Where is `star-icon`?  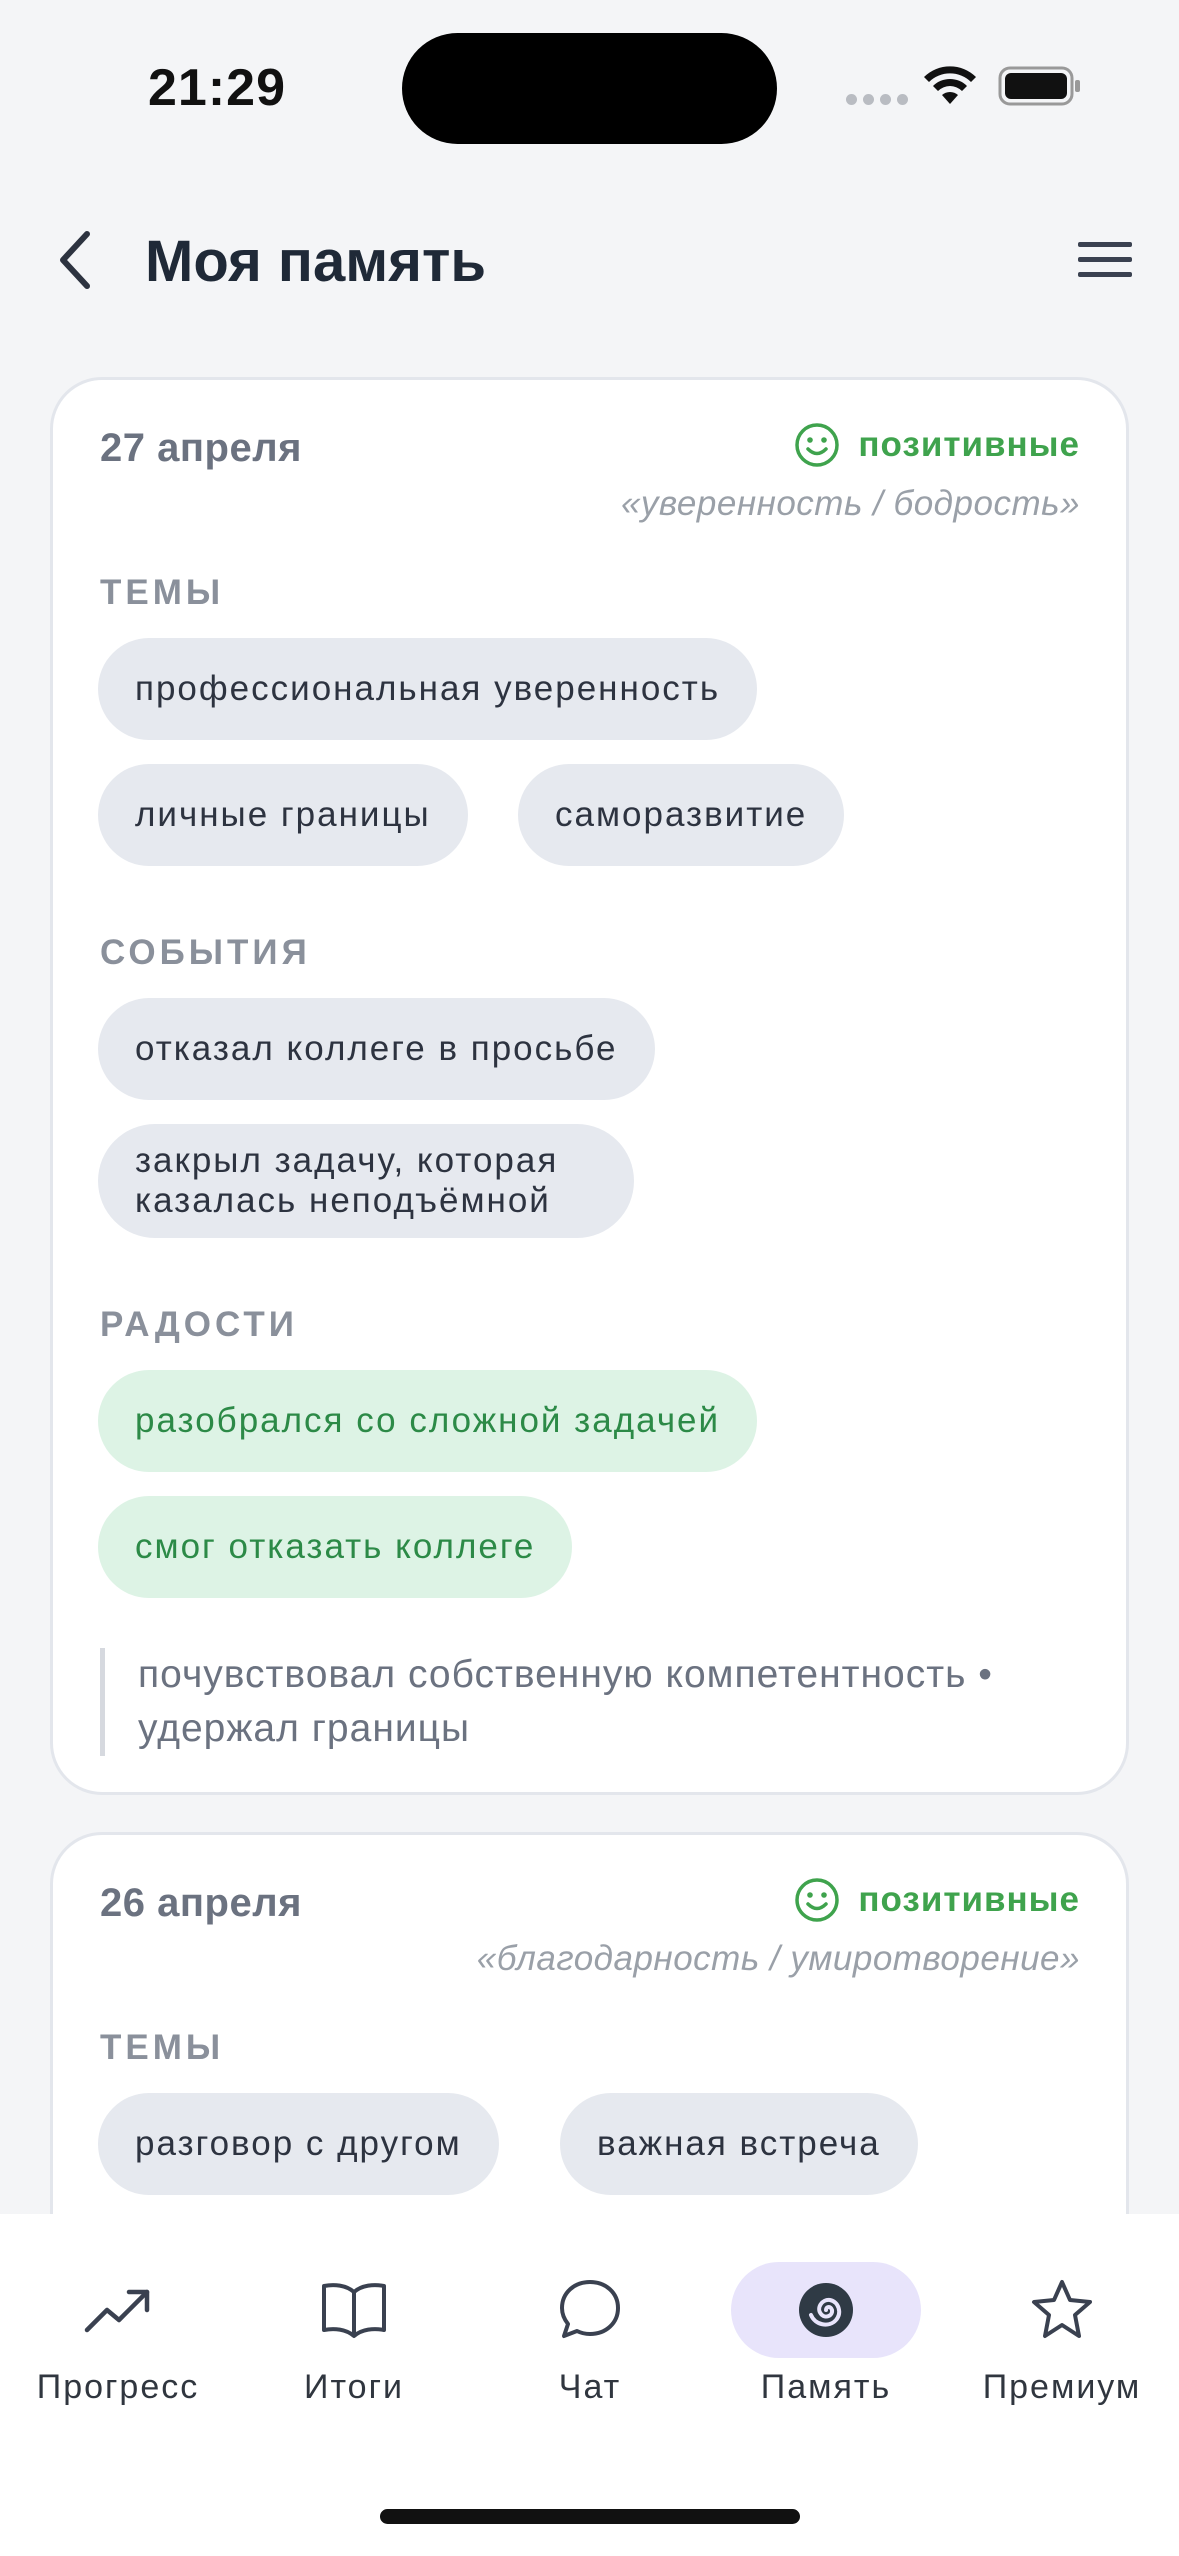 star-icon is located at coordinates (1062, 2309).